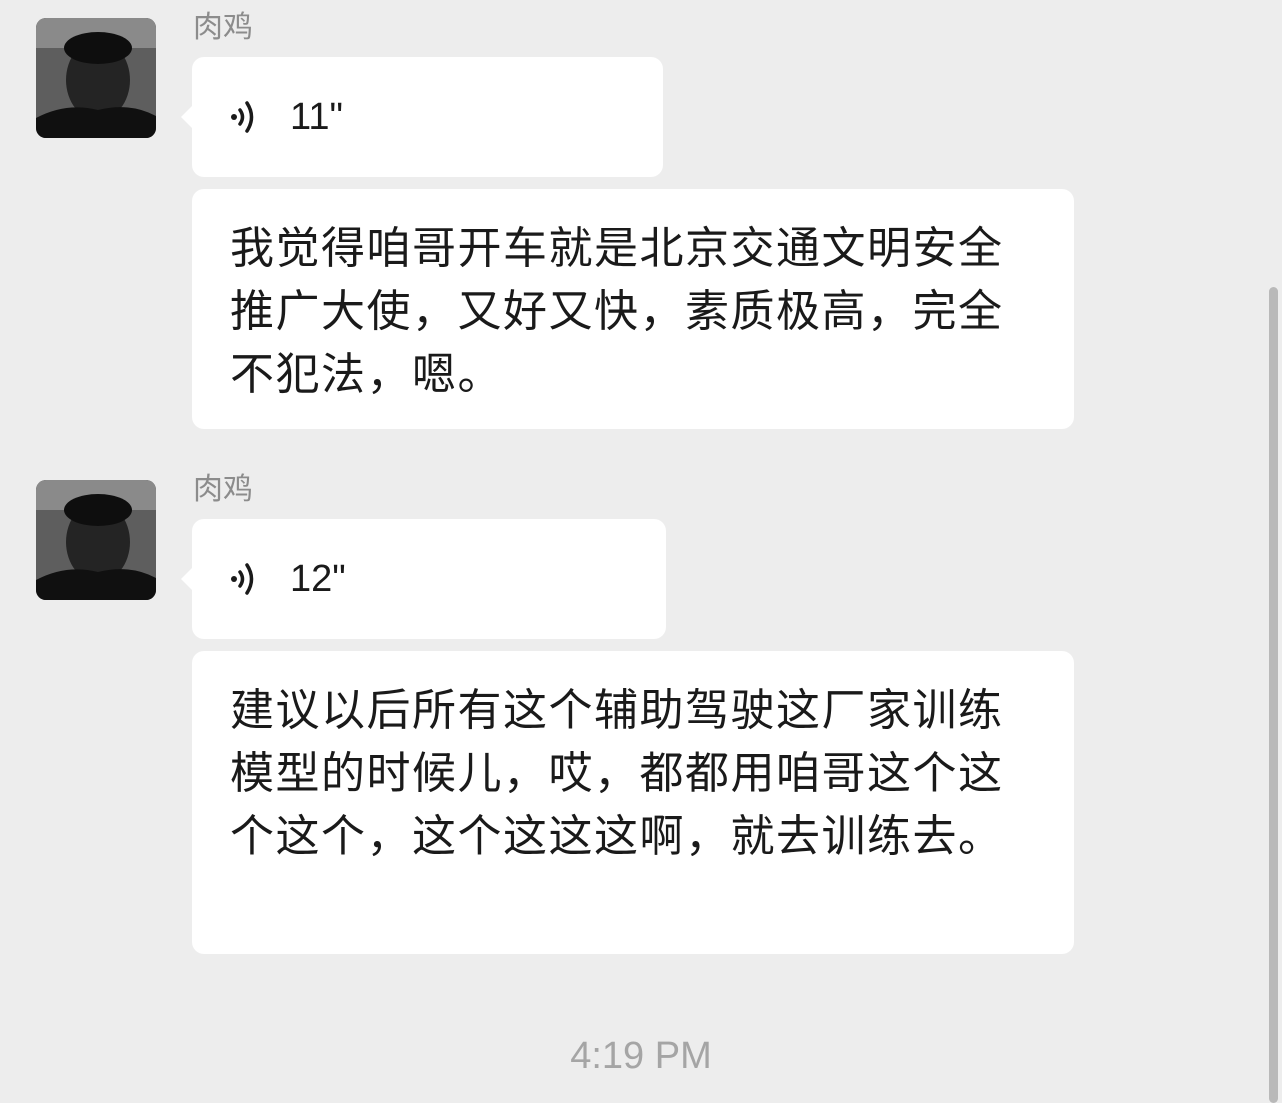 Image resolution: width=1282 pixels, height=1103 pixels. Describe the element at coordinates (423, 579) in the screenshot. I see `voice-message-bubble: 12"` at that location.